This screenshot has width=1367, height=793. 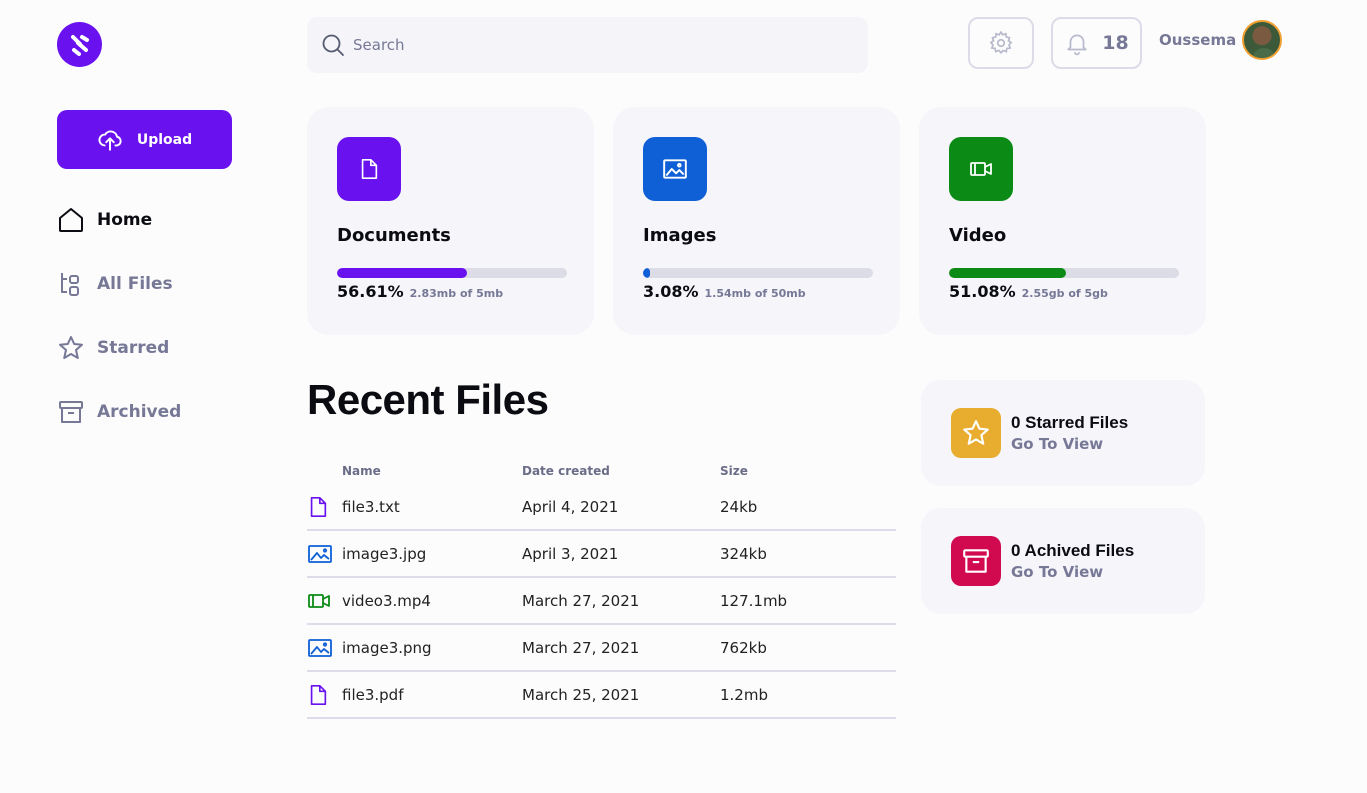 I want to click on logo-icon, so click(x=79, y=45).